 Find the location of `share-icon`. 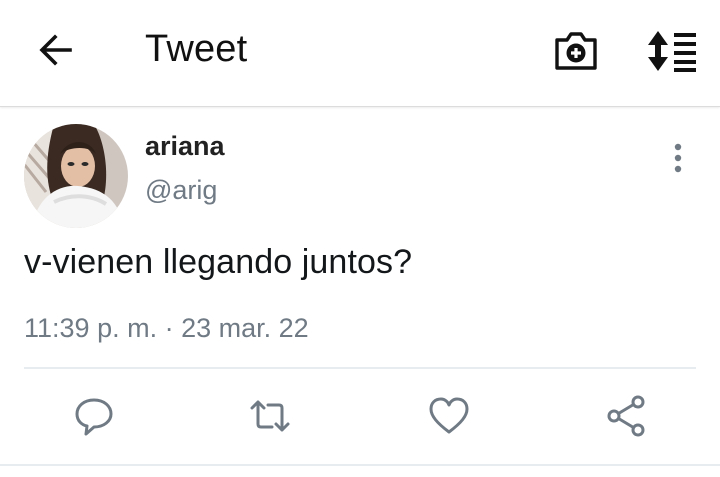

share-icon is located at coordinates (626, 416).